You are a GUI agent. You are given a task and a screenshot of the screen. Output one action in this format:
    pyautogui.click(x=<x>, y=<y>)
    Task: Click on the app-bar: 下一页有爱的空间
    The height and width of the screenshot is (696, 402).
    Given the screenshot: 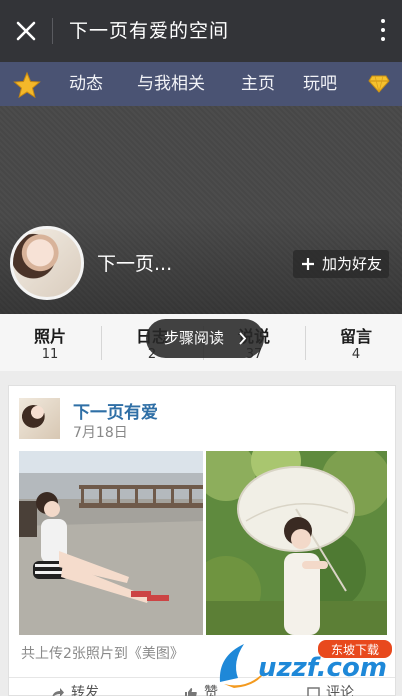 What is the action you would take?
    pyautogui.click(x=201, y=31)
    